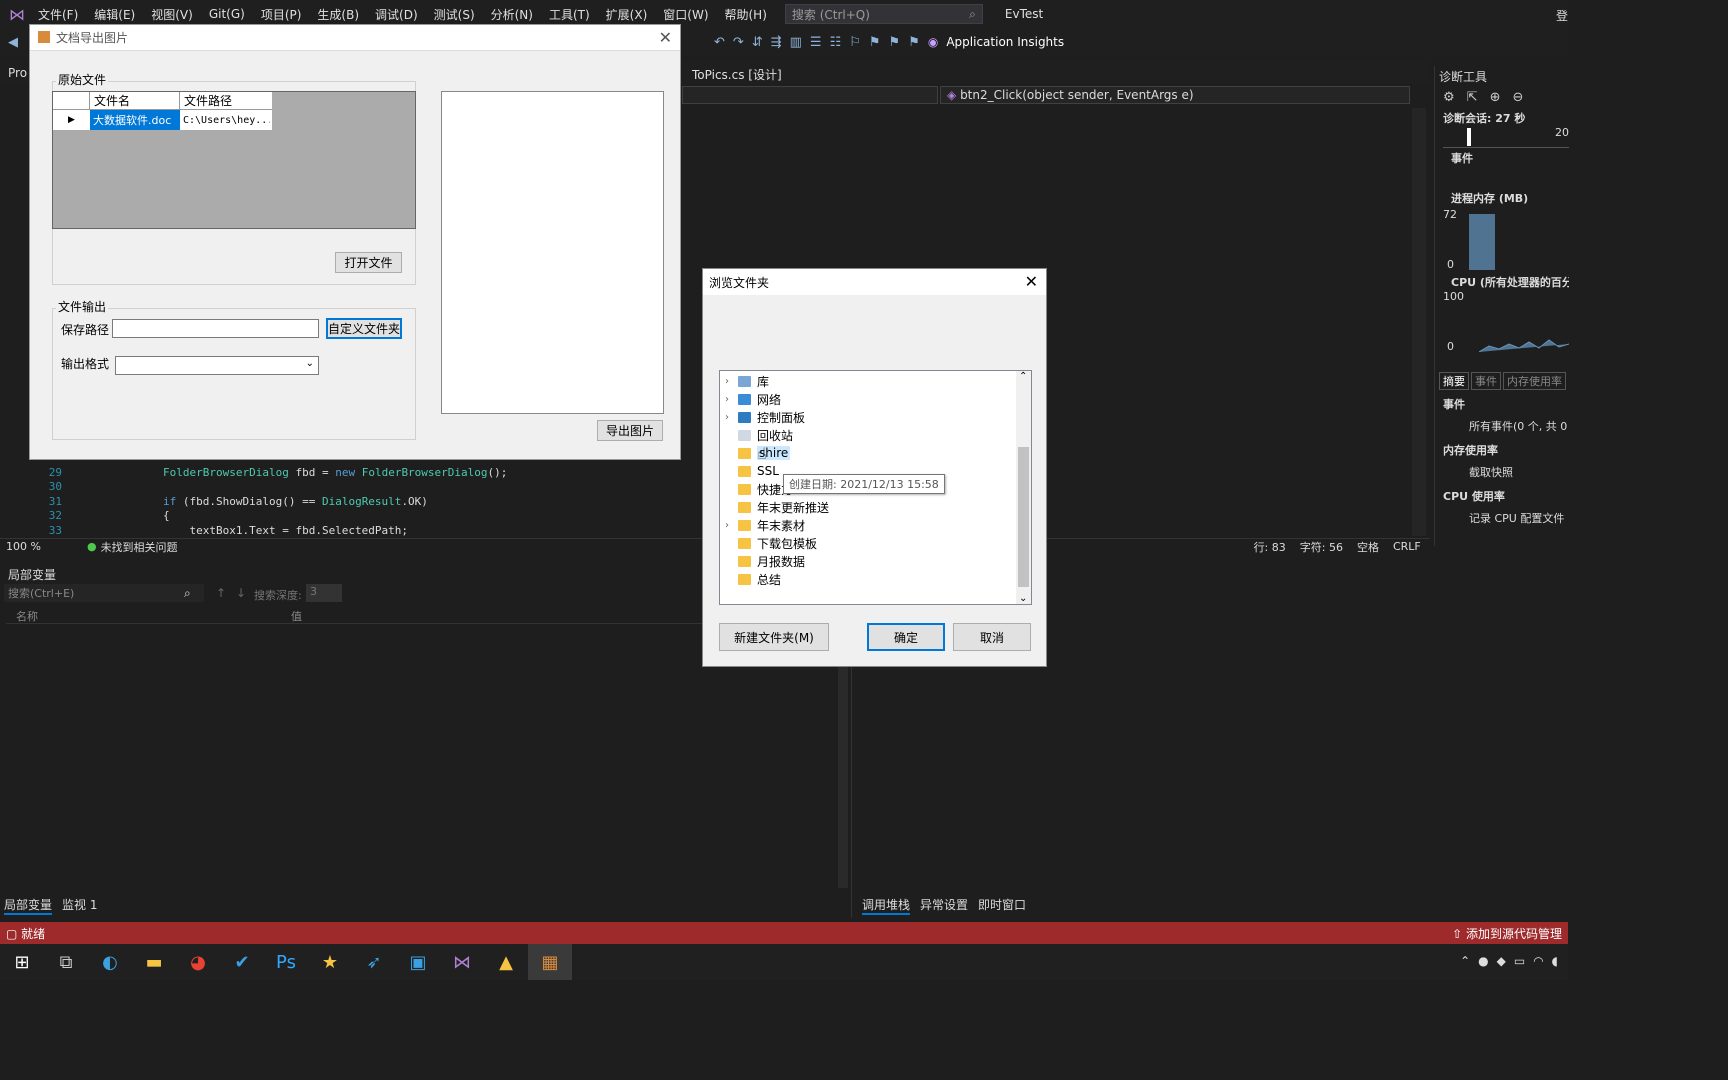  What do you see at coordinates (1516, 518) in the screenshot?
I see `record-cpu-profile-button: 记录 CPU 配置文件` at bounding box center [1516, 518].